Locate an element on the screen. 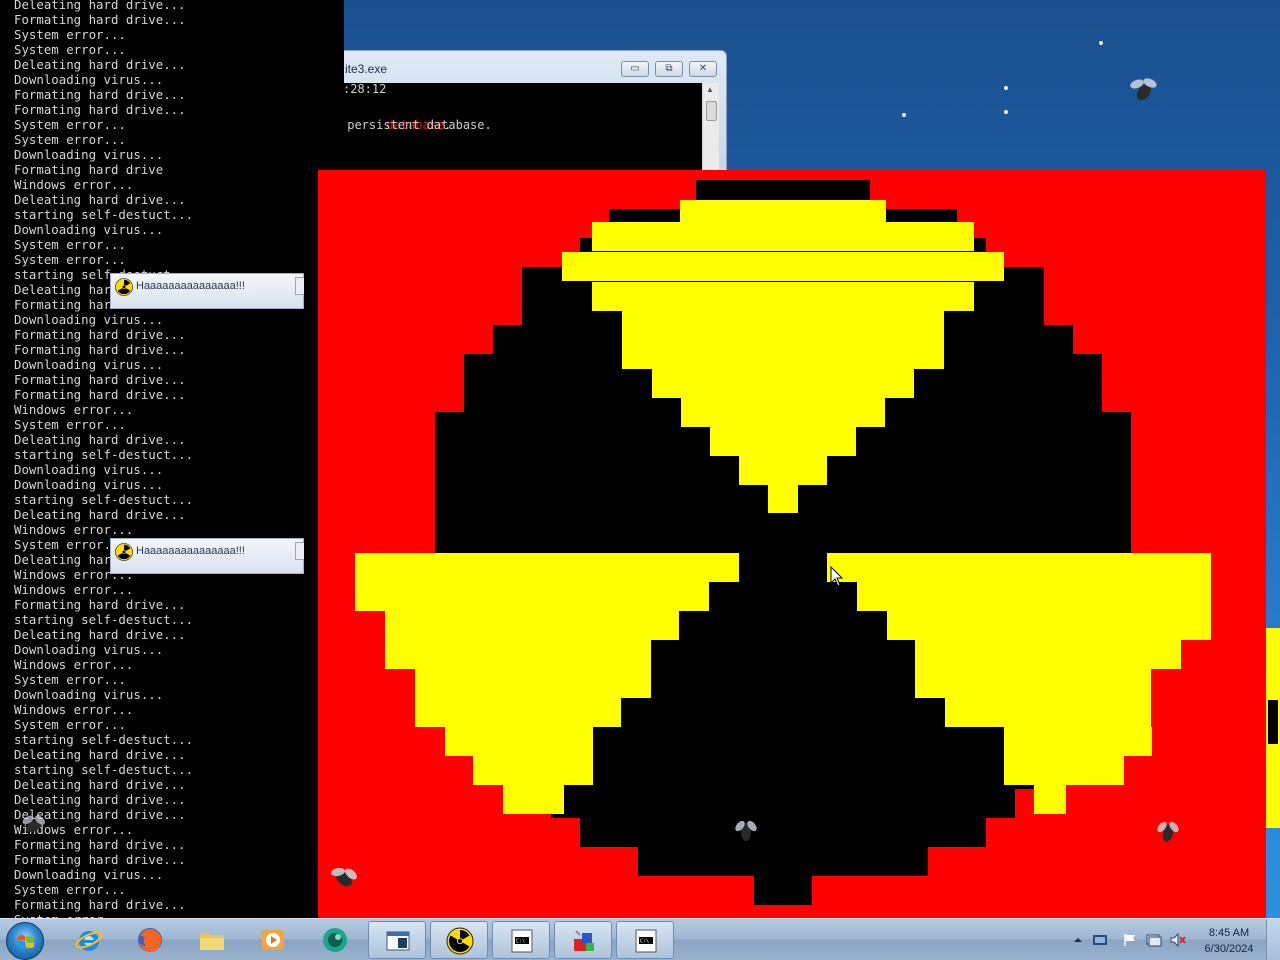  close-button: ✕ is located at coordinates (703, 69).